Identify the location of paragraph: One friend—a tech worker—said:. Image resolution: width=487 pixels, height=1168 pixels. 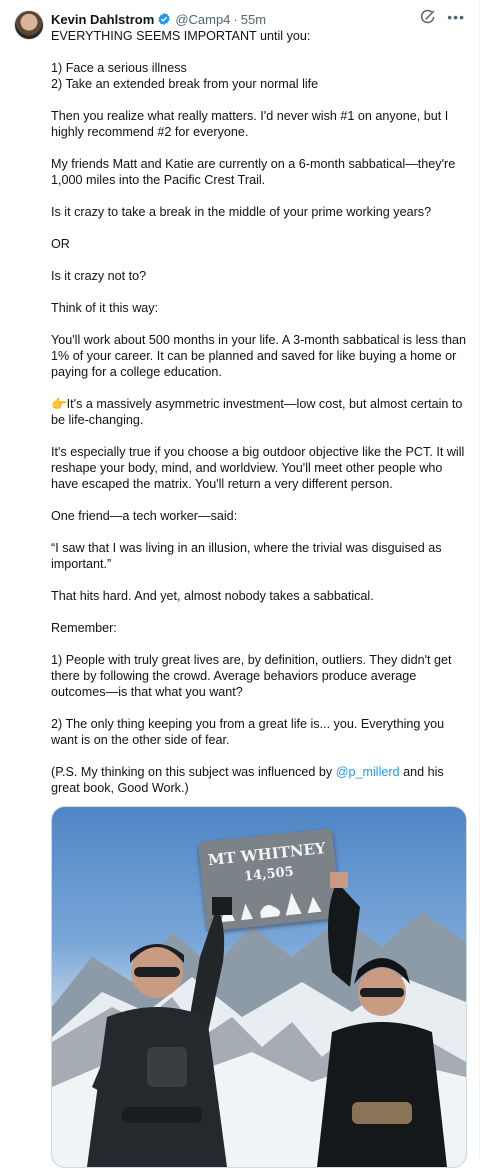
(144, 516).